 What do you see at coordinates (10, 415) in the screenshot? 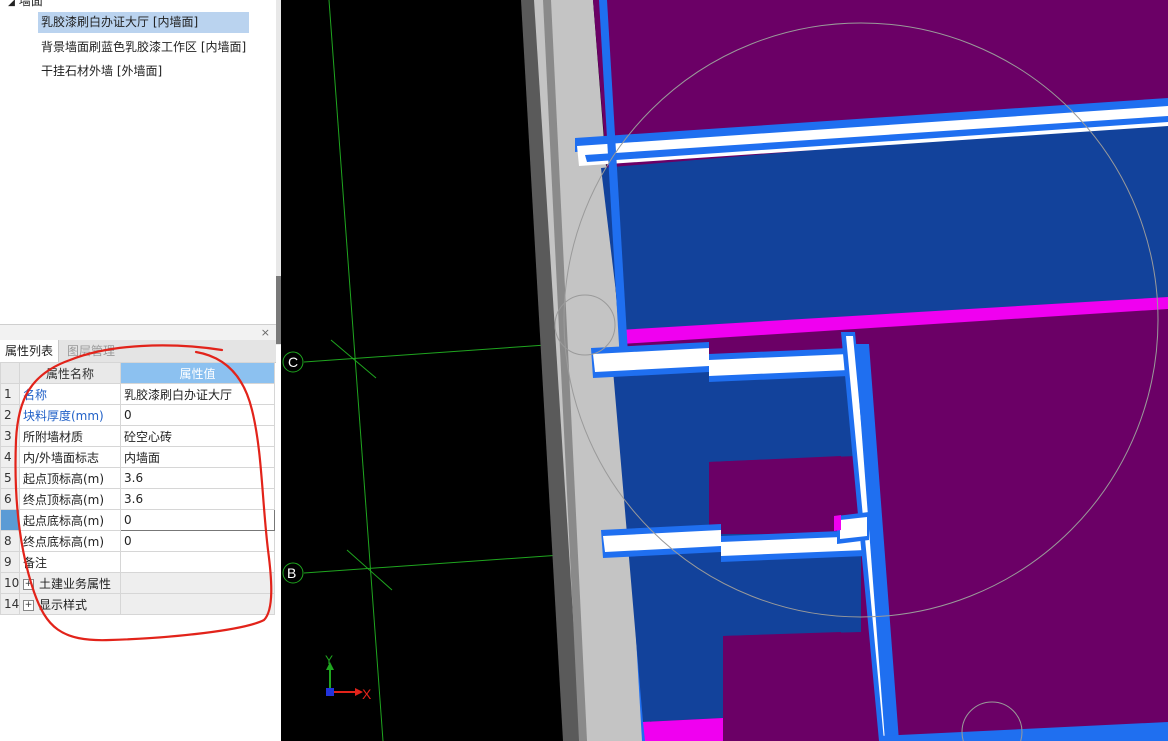
I see `row-number: 2` at bounding box center [10, 415].